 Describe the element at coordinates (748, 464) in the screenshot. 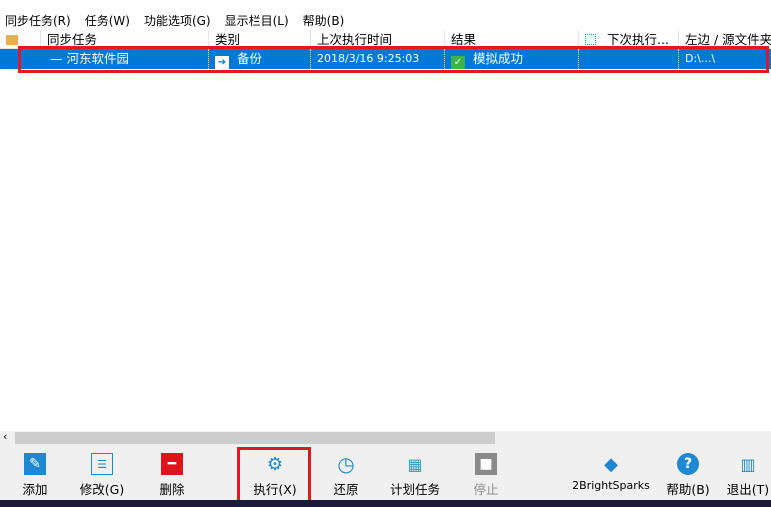

I see `exit-icon: ▥` at that location.